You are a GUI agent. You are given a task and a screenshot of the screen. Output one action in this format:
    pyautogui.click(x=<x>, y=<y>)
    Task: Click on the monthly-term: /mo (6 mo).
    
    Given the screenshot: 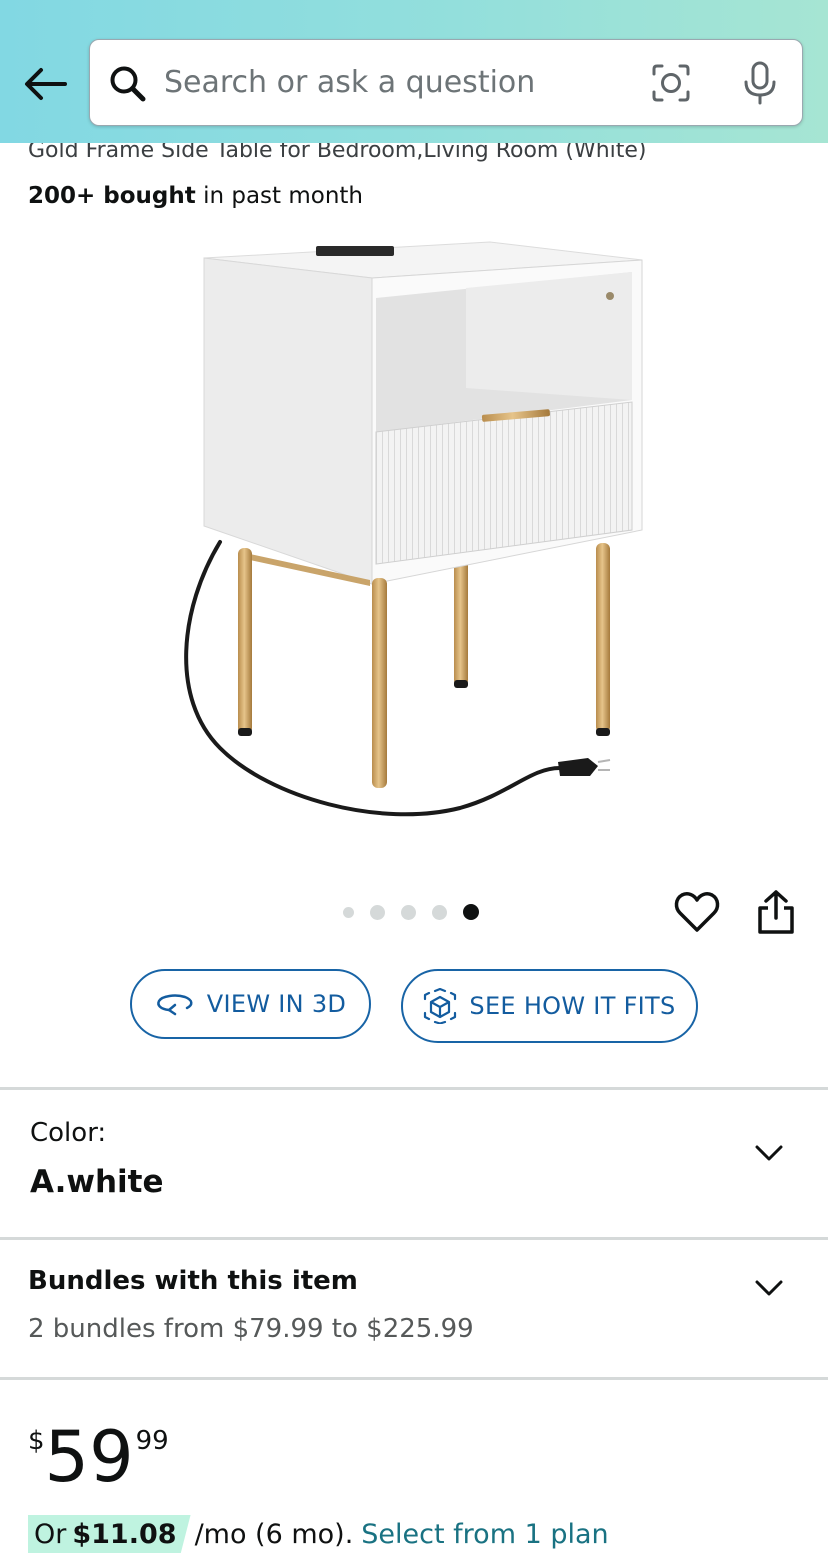 What is the action you would take?
    pyautogui.click(x=274, y=1534)
    